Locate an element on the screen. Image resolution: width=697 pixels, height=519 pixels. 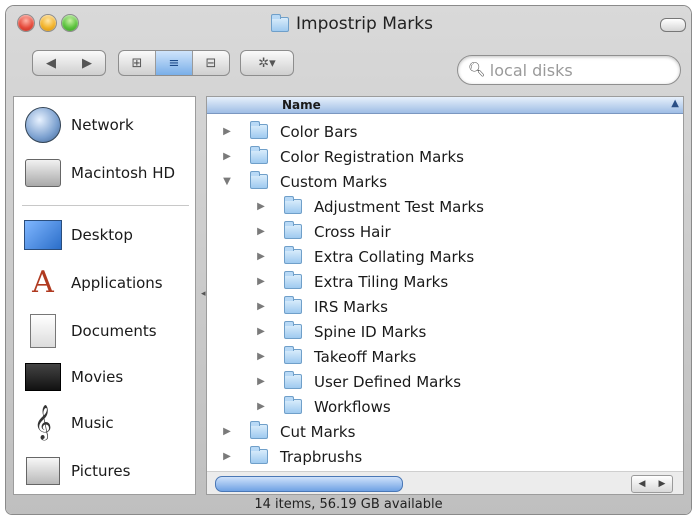
list-item: ▶ Color Bars is located at coordinates (445, 131).